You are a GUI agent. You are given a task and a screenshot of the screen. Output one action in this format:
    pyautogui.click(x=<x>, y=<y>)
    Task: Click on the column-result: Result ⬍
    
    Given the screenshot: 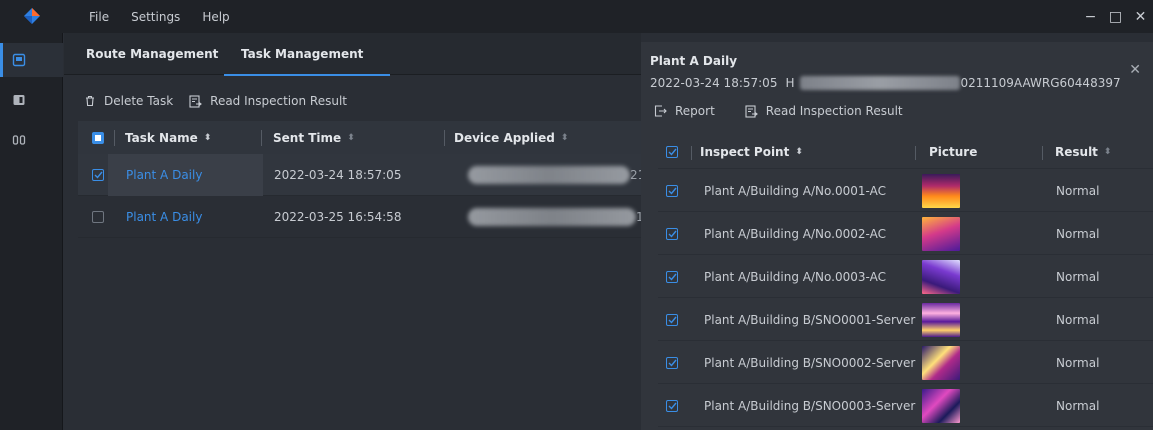 What is the action you would take?
    pyautogui.click(x=1083, y=152)
    